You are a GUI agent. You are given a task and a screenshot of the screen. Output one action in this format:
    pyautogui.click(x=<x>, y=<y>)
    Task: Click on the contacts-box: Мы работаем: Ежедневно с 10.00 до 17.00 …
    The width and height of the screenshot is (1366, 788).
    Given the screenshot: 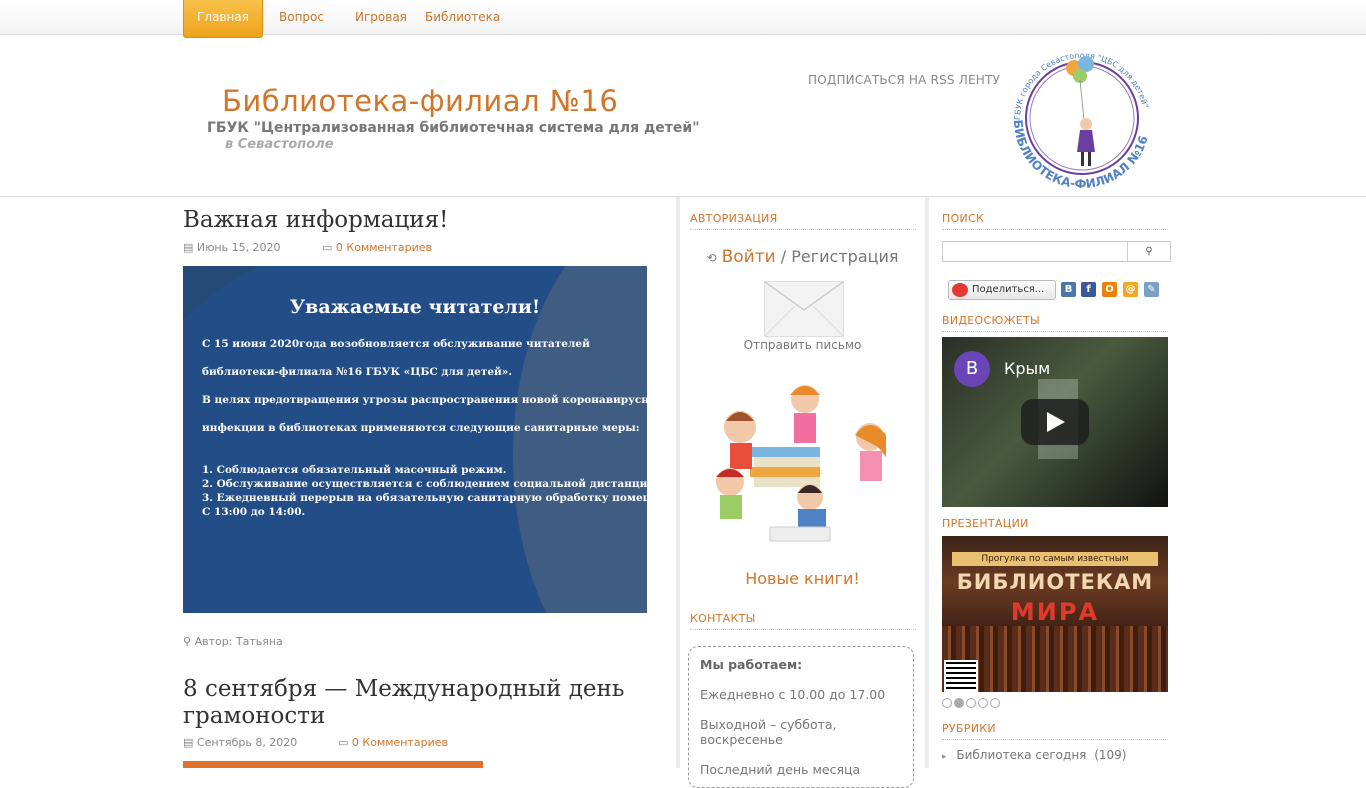 What is the action you would take?
    pyautogui.click(x=801, y=717)
    